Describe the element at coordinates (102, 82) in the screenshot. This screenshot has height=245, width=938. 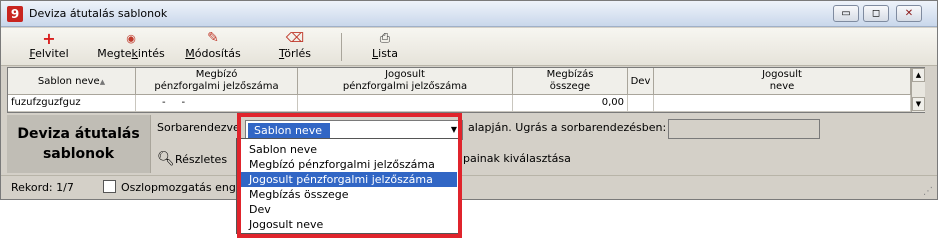
I see `sort-ascending-icon: ▲` at that location.